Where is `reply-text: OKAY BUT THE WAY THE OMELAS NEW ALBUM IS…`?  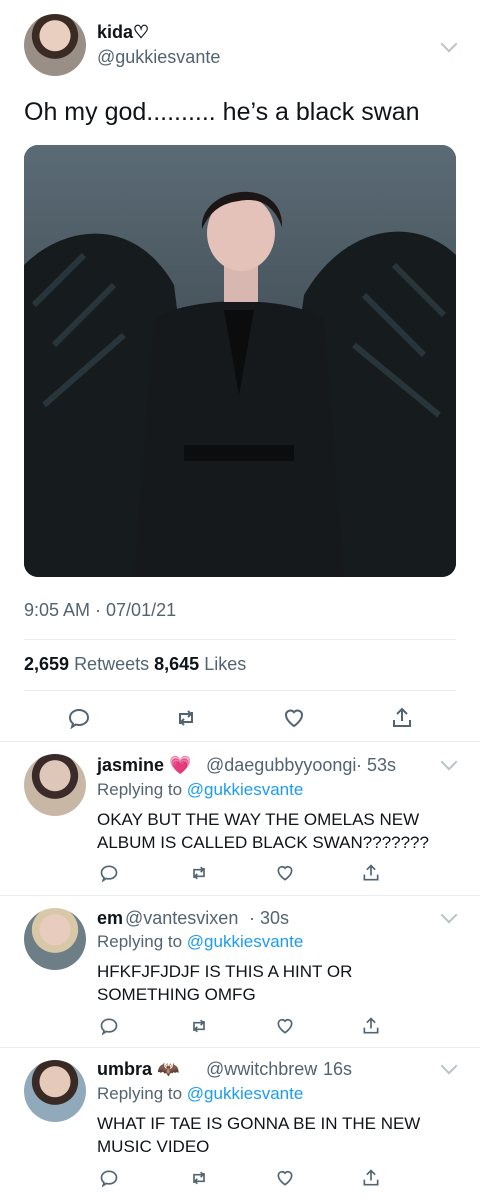
reply-text: OKAY BUT THE WAY THE OMELAS NEW ALBUM IS… is located at coordinates (263, 831).